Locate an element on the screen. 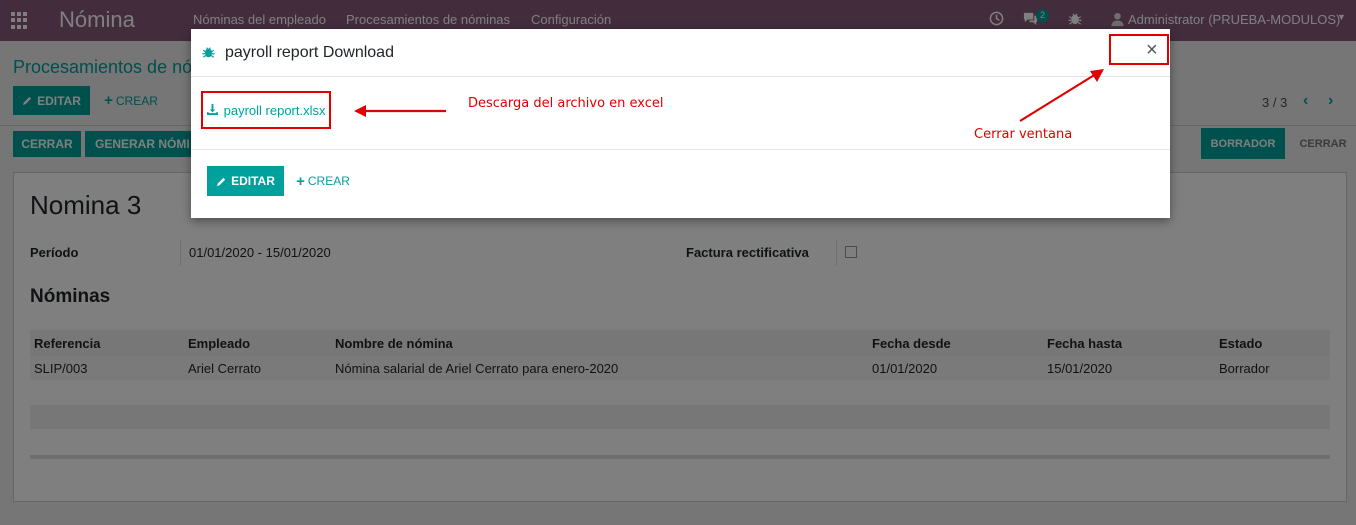 This screenshot has height=525, width=1356. annotation-download-text: Descarga del archivo en excel is located at coordinates (566, 103).